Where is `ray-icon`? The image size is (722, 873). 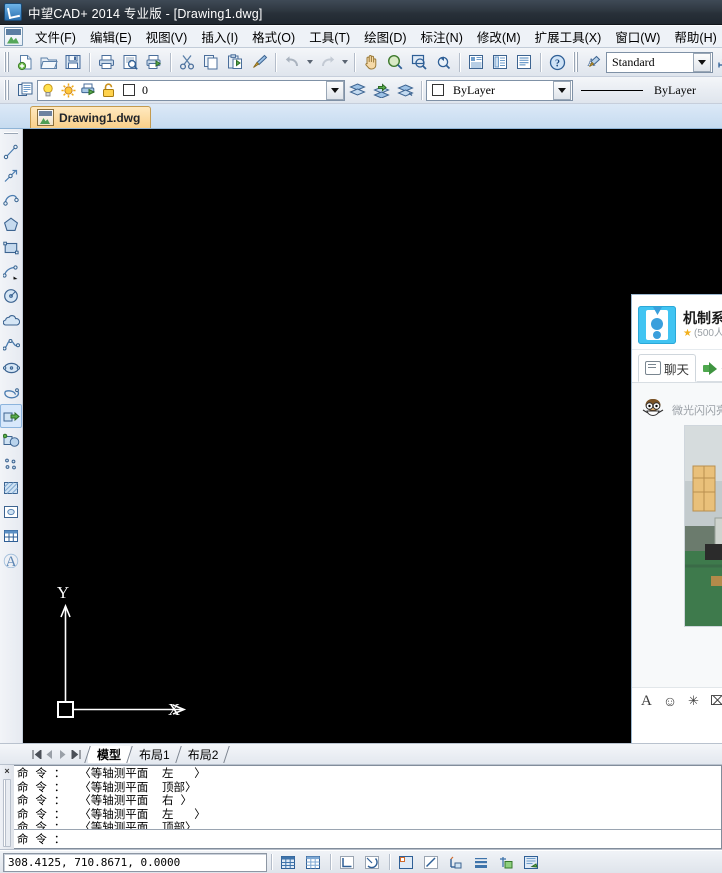 ray-icon is located at coordinates (11, 176).